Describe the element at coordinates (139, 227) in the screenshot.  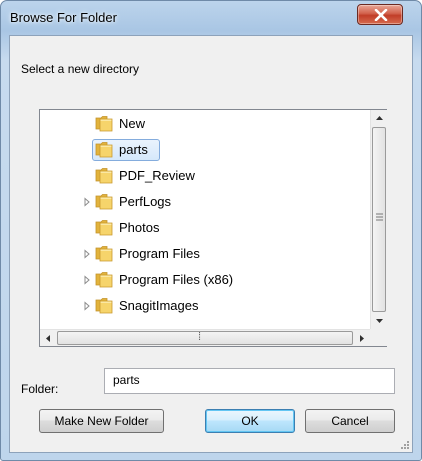
I see `tree-item-label: Photos` at that location.